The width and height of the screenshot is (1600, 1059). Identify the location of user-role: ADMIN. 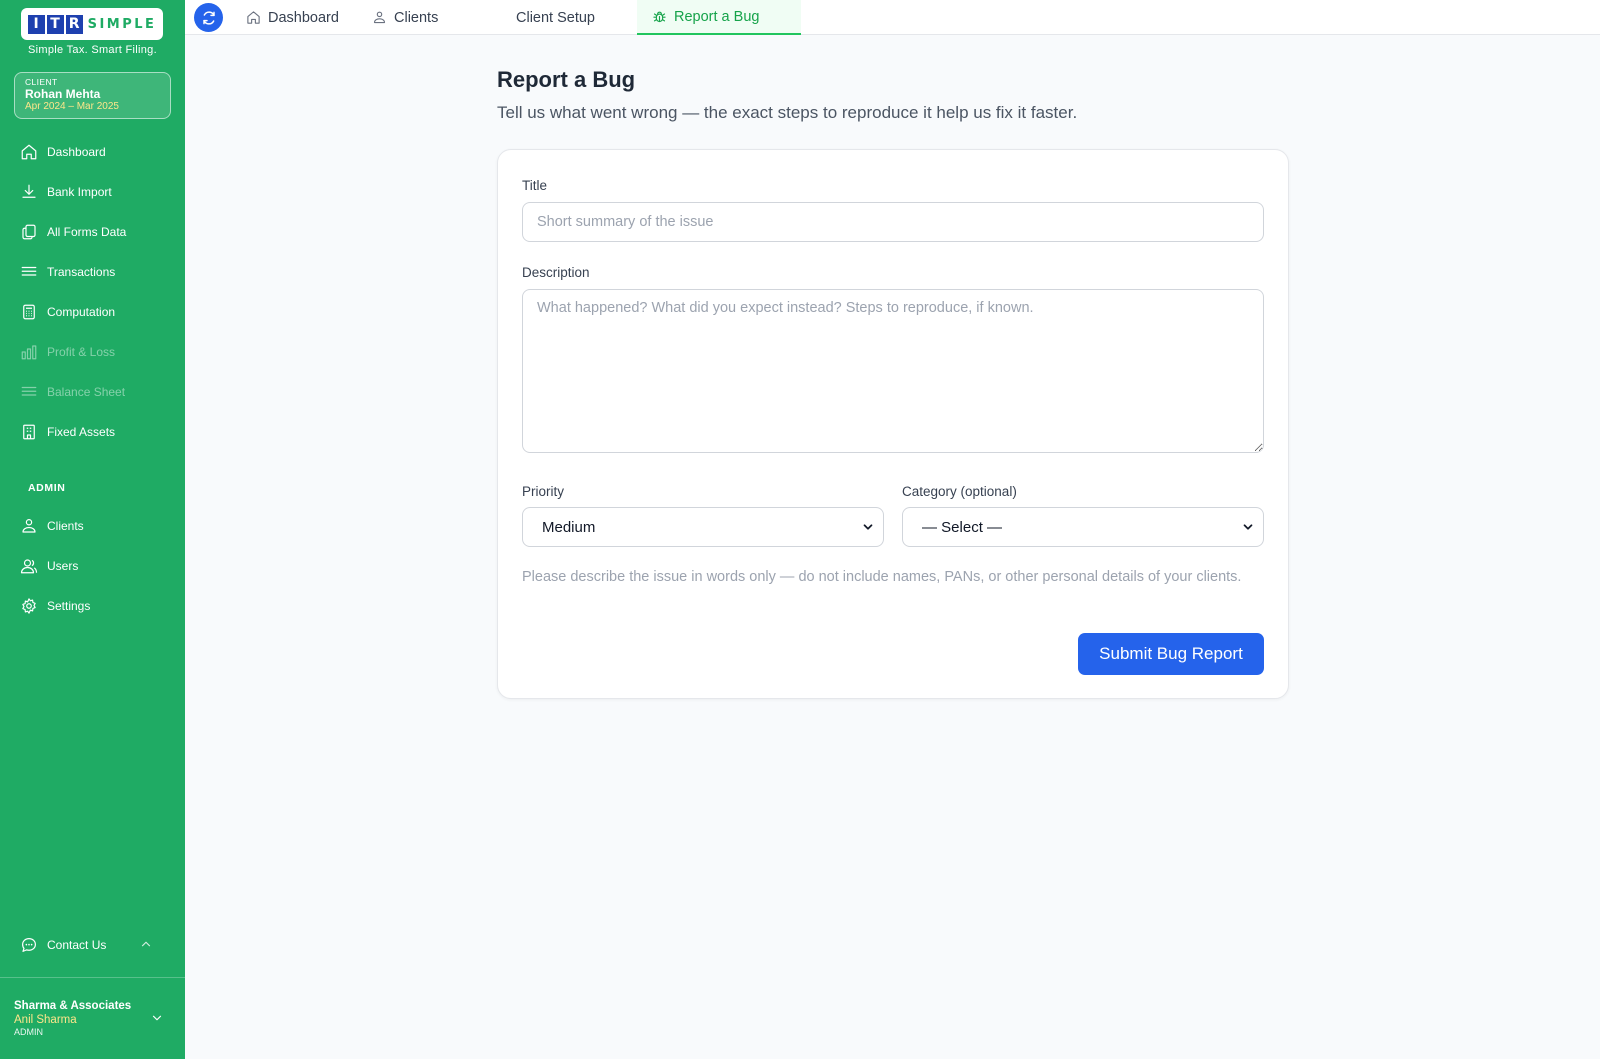
(28, 1032).